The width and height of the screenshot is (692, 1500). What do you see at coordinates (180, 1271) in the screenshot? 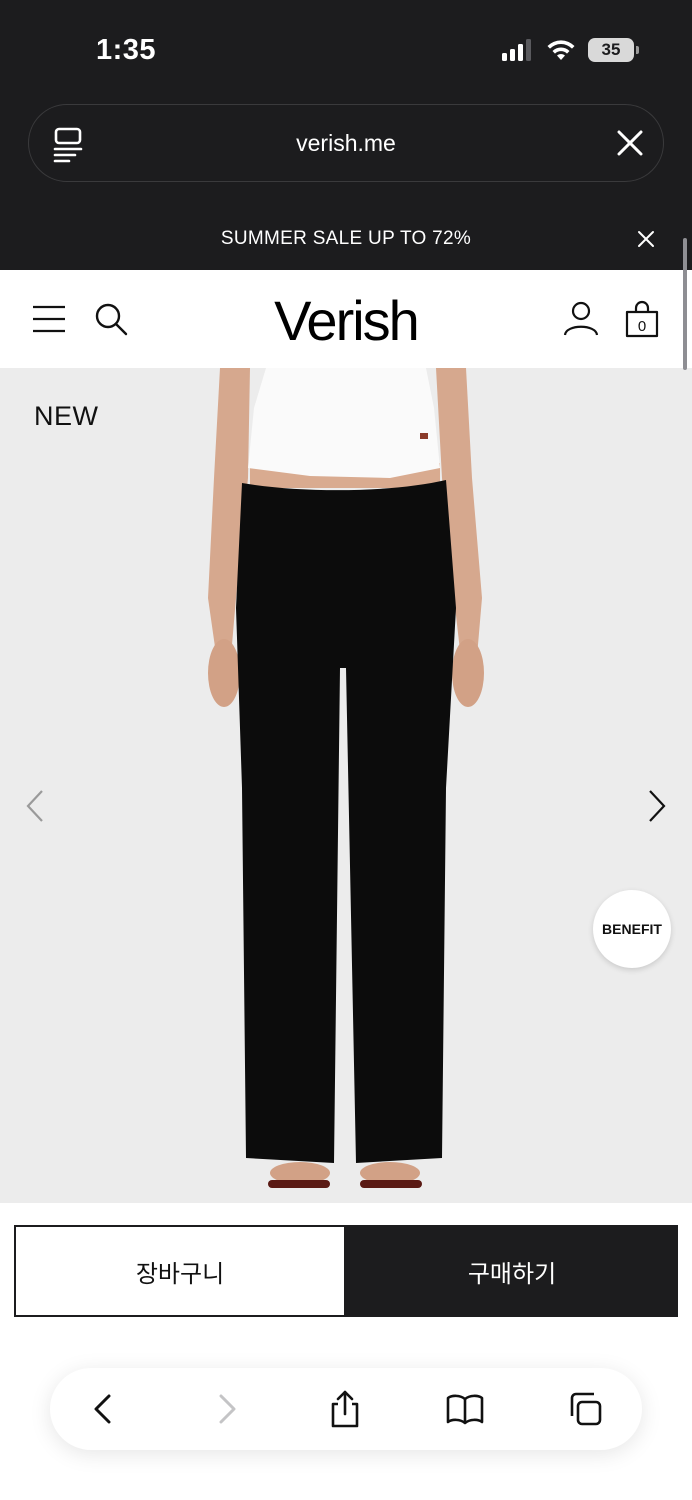
I see `add-to-cart-button: 장바구니` at bounding box center [180, 1271].